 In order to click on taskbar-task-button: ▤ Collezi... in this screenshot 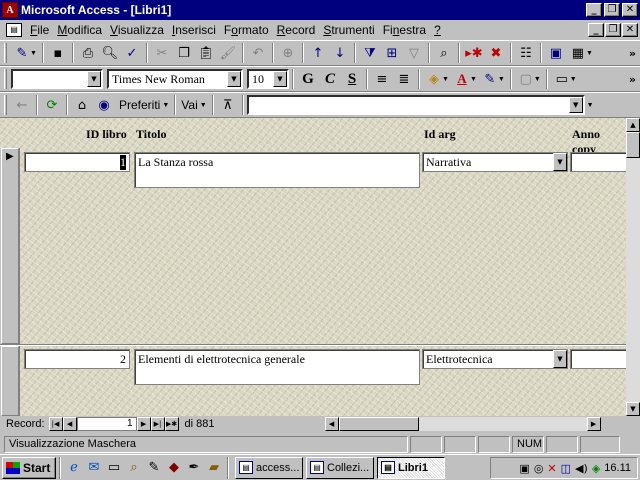, I will do `click(340, 467)`.